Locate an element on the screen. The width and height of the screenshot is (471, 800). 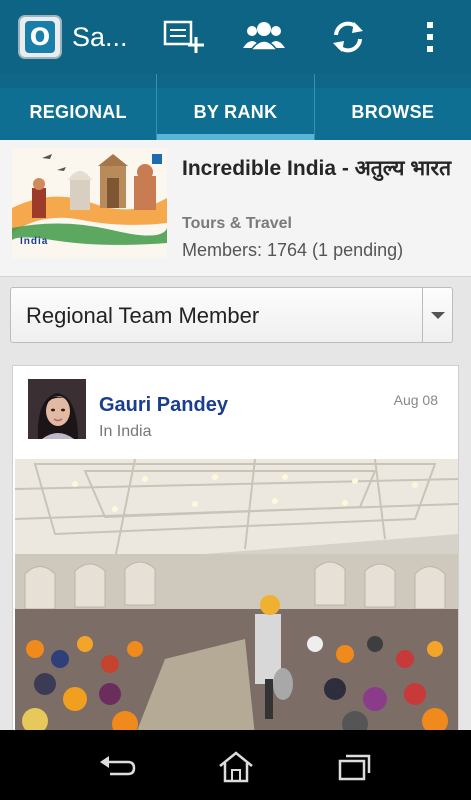
recent-apps-icon is located at coordinates (354, 767).